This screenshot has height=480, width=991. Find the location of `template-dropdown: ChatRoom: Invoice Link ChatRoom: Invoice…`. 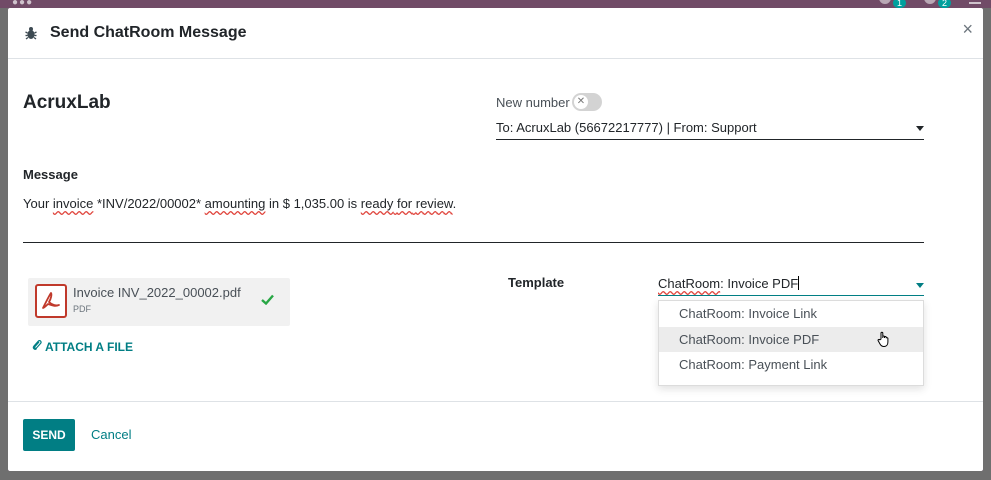

template-dropdown: ChatRoom: Invoice Link ChatRoom: Invoice… is located at coordinates (791, 343).